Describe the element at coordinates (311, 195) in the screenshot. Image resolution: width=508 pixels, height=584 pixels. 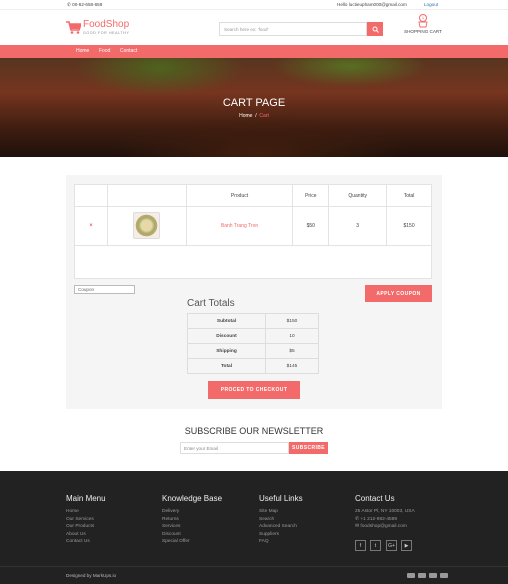
I see `table-header: Price` at that location.